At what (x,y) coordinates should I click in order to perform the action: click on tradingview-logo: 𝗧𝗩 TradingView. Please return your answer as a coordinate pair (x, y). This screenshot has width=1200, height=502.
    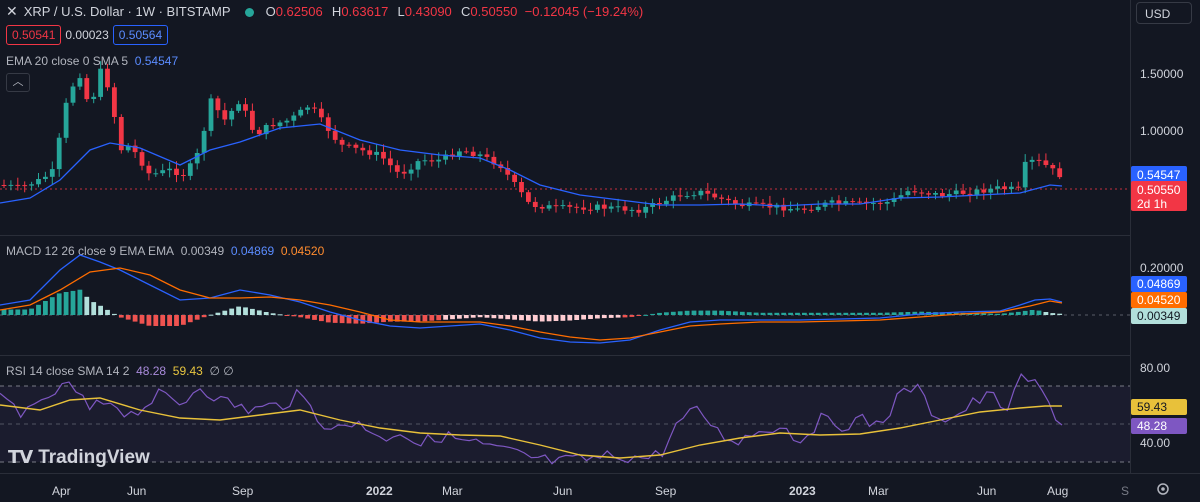
    Looking at the image, I should click on (79, 458).